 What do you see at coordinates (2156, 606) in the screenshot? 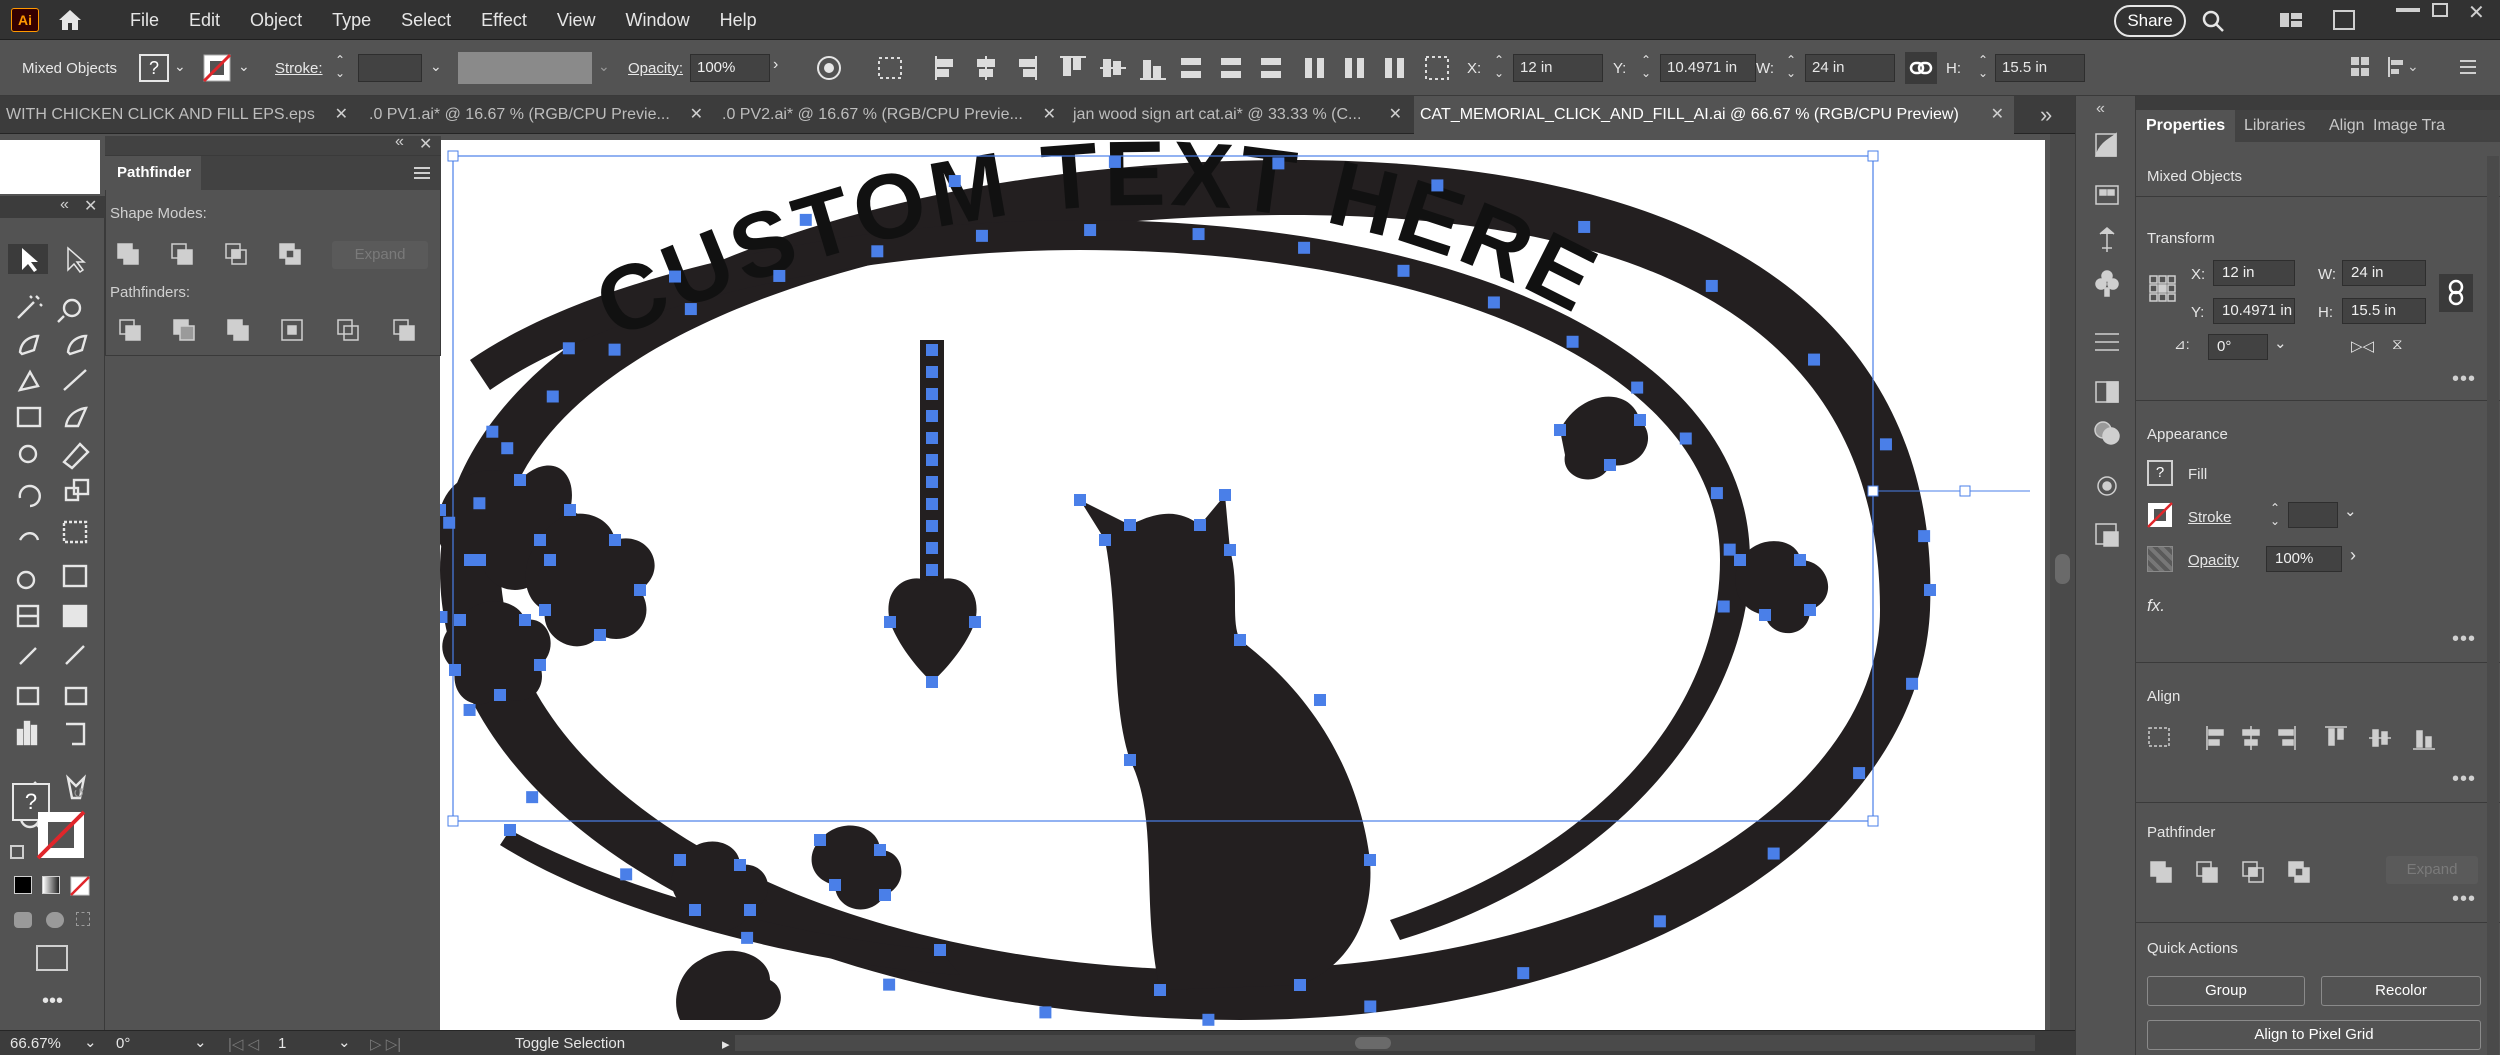
I see `fx-icon: fx.` at bounding box center [2156, 606].